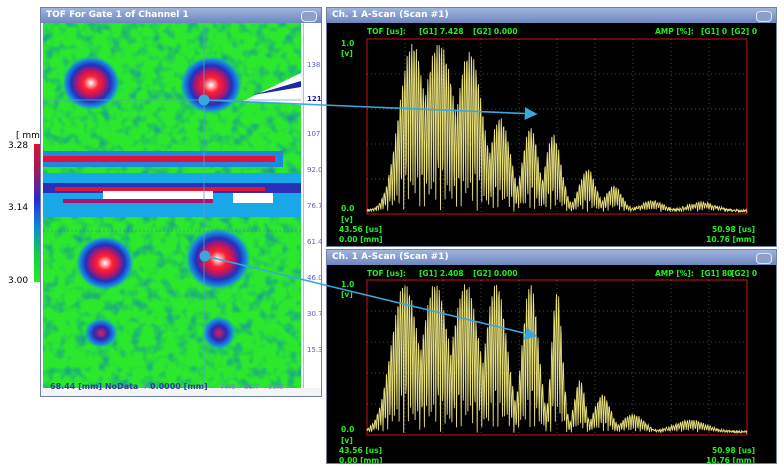 This screenshot has width=784, height=468. I want to click on x-tick-label: 44, so click(146, 387).